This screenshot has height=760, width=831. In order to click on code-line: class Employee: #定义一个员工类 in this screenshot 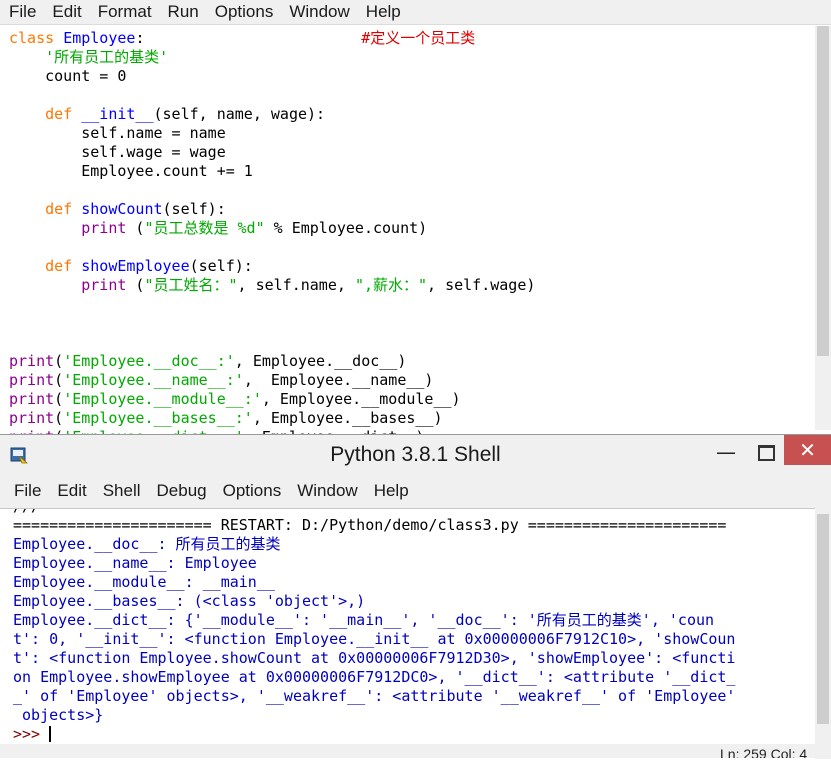, I will do `click(242, 38)`.